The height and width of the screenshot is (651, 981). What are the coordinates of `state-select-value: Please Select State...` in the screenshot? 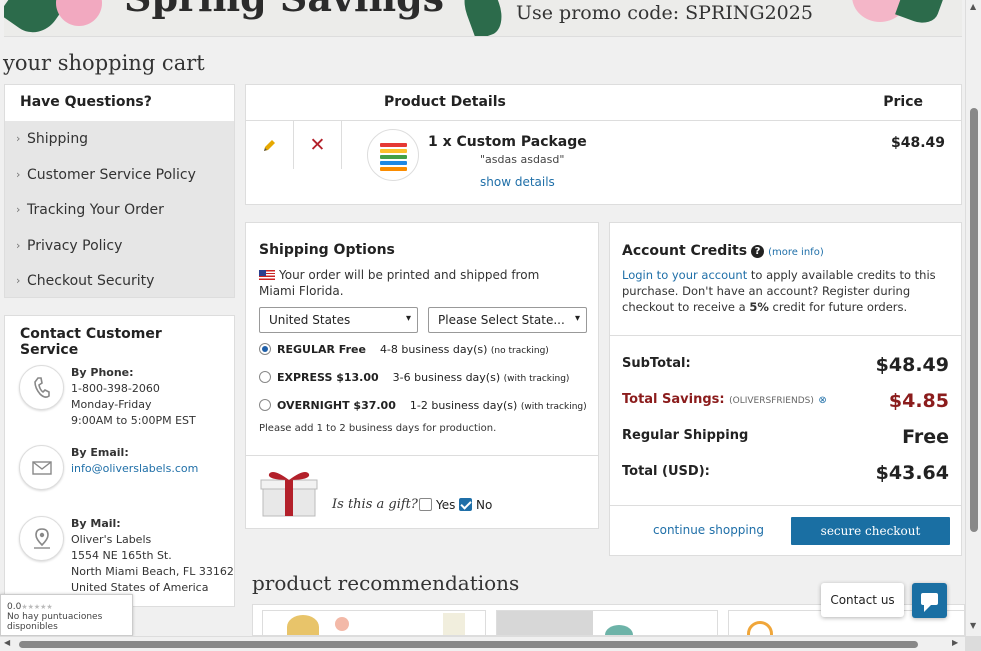 It's located at (501, 320).